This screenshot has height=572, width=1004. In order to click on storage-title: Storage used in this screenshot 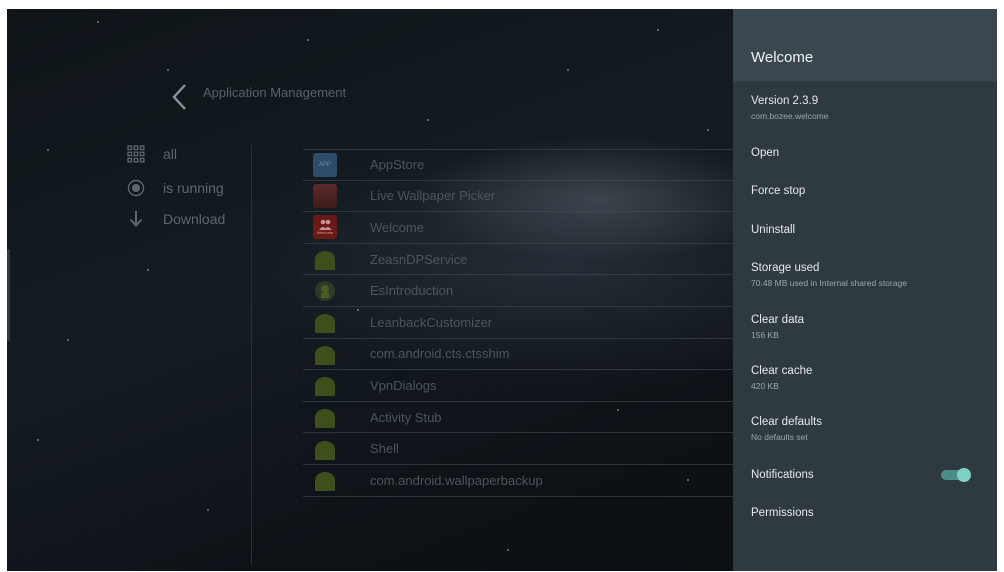, I will do `click(785, 268)`.